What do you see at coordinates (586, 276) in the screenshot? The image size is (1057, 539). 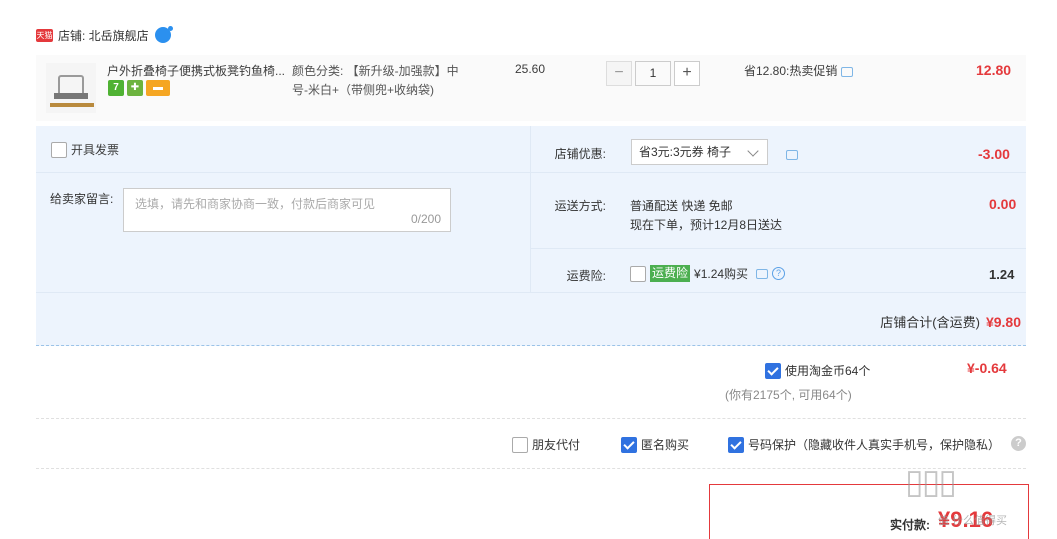 I see `freight-insurance-label: 运费险:` at bounding box center [586, 276].